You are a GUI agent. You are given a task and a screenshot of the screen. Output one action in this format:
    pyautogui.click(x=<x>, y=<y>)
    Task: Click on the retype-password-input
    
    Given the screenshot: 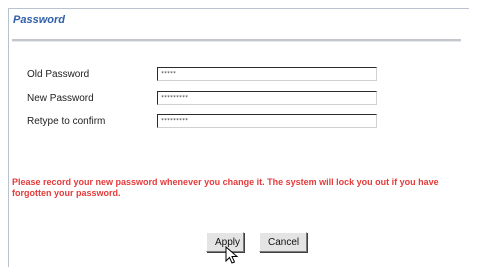 What is the action you would take?
    pyautogui.click(x=267, y=121)
    